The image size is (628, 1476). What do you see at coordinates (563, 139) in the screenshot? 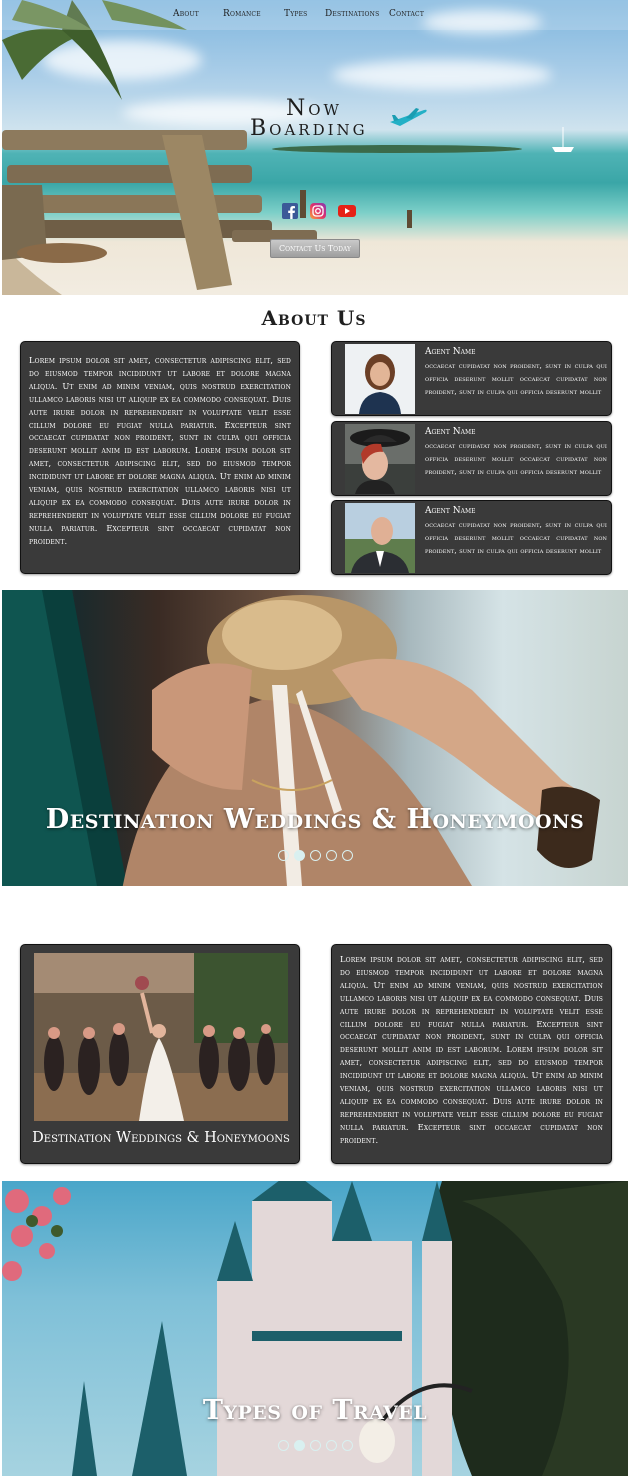
I see `sailboat-icon` at bounding box center [563, 139].